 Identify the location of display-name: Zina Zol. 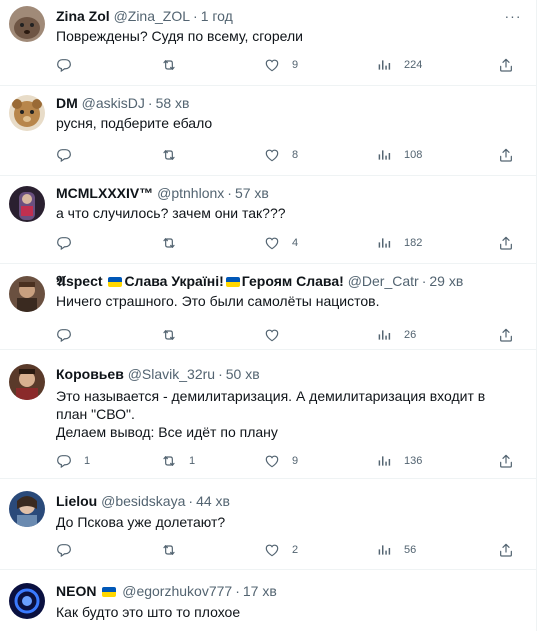
(83, 16).